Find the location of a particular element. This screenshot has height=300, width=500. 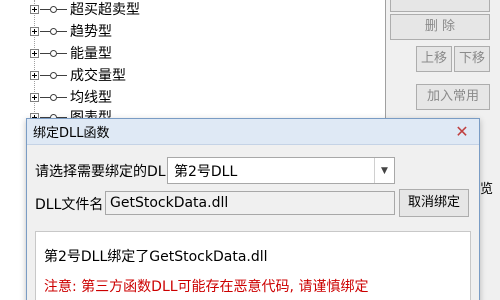

tree-item-label: 超买超卖型 is located at coordinates (105, 10).